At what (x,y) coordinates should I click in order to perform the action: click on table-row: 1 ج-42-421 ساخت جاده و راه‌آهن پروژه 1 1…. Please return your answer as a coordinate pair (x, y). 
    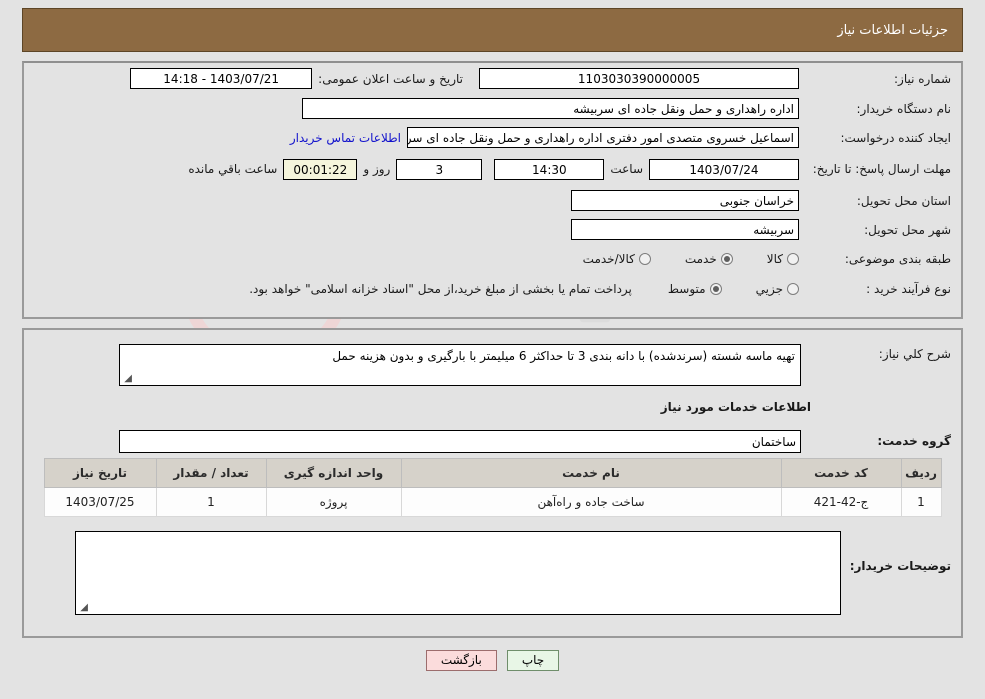
    Looking at the image, I should click on (492, 502).